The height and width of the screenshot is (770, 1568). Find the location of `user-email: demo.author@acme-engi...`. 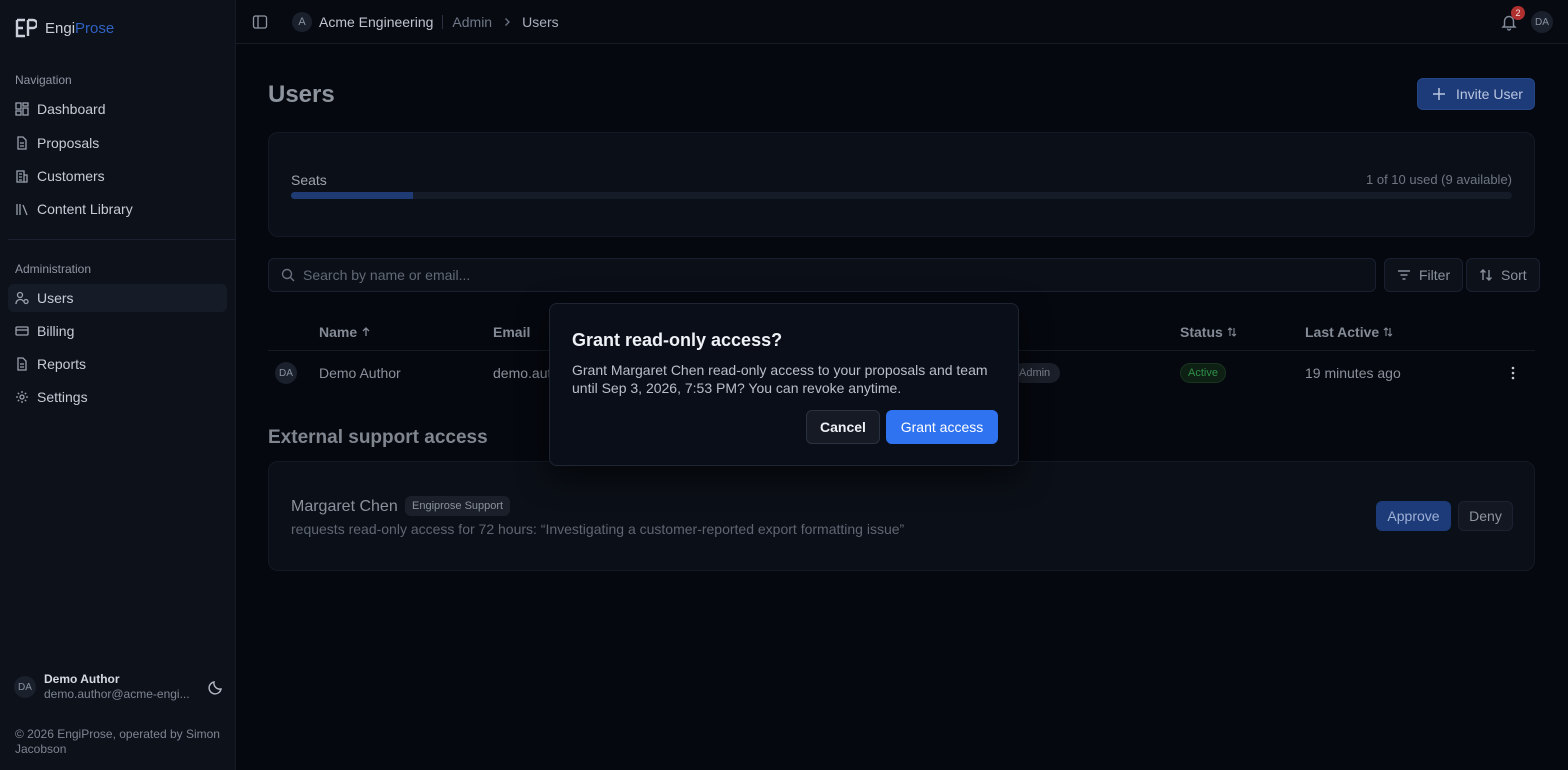

user-email: demo.author@acme-engi... is located at coordinates (117, 694).